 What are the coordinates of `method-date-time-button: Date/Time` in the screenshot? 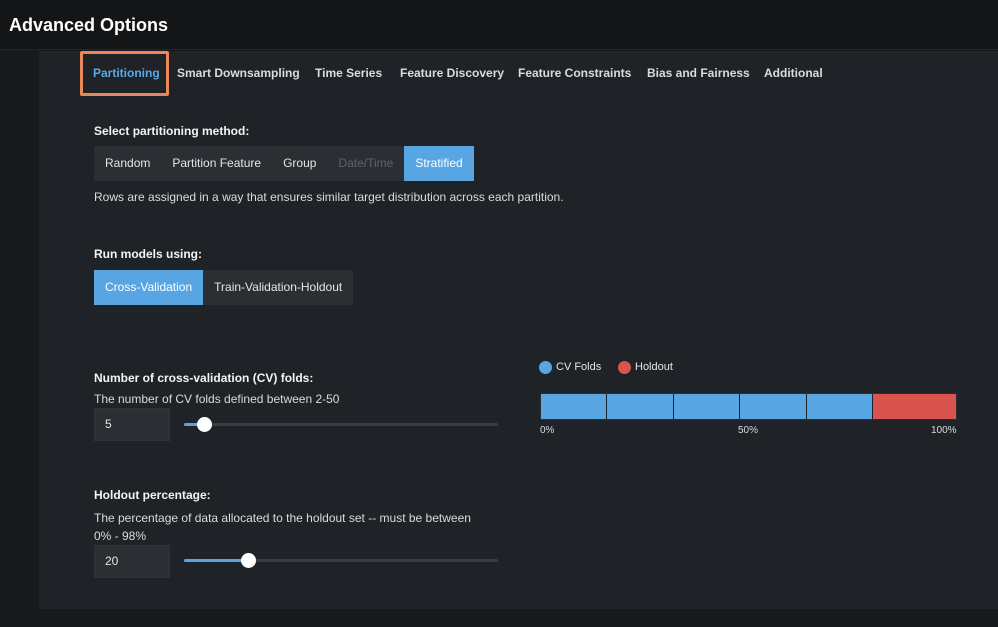 It's located at (366, 163).